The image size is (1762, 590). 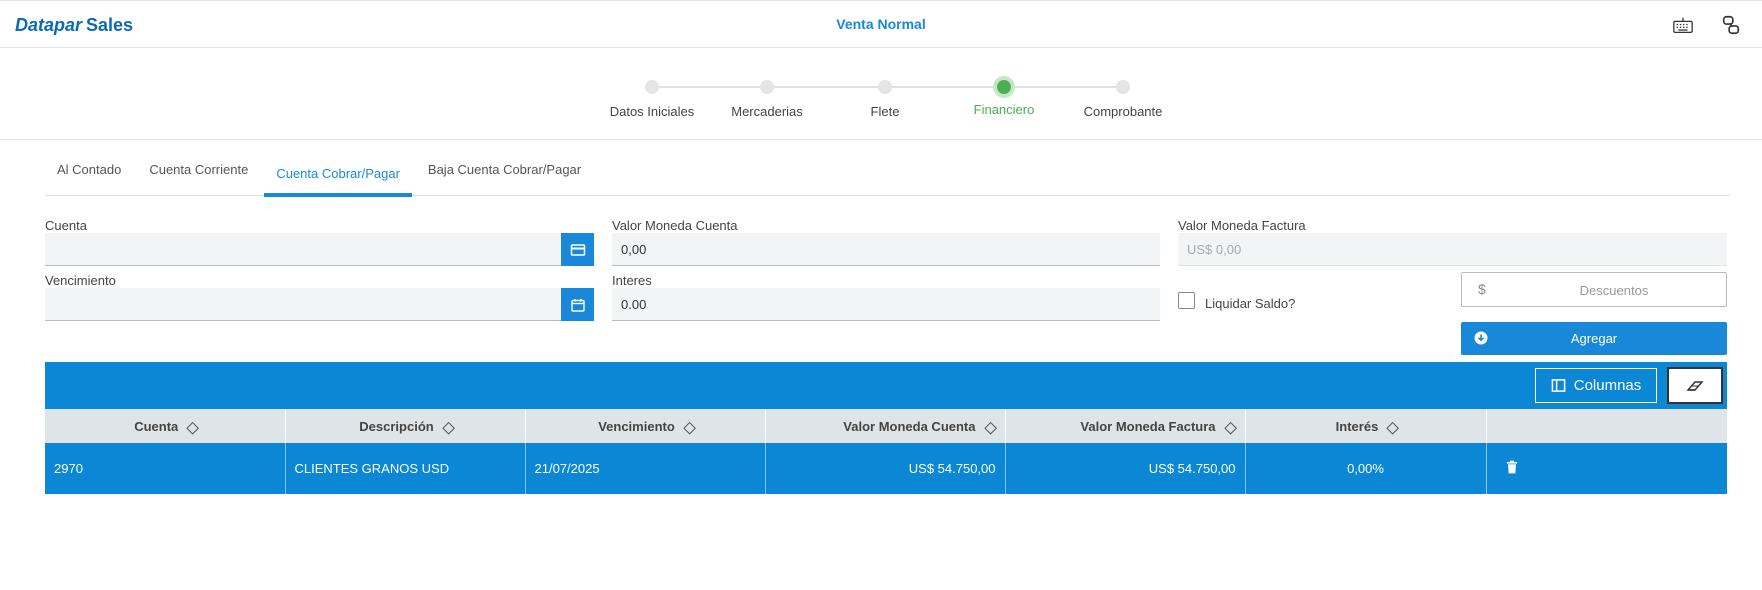 What do you see at coordinates (632, 280) in the screenshot?
I see `interes-label: Interes` at bounding box center [632, 280].